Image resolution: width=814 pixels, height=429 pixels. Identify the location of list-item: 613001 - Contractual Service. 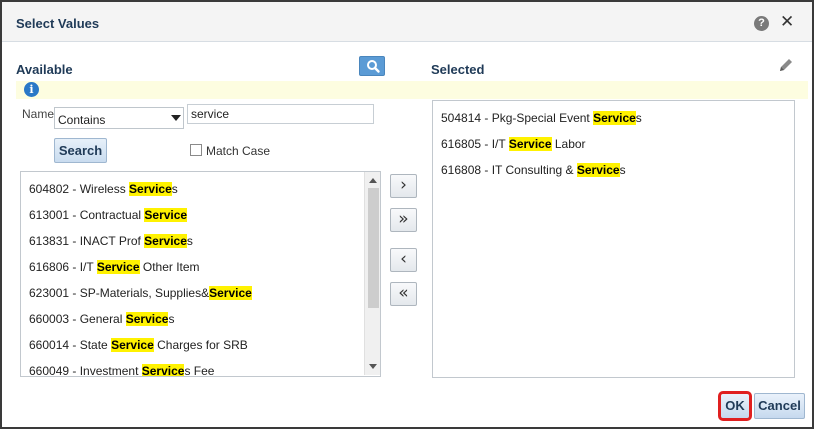
(108, 215).